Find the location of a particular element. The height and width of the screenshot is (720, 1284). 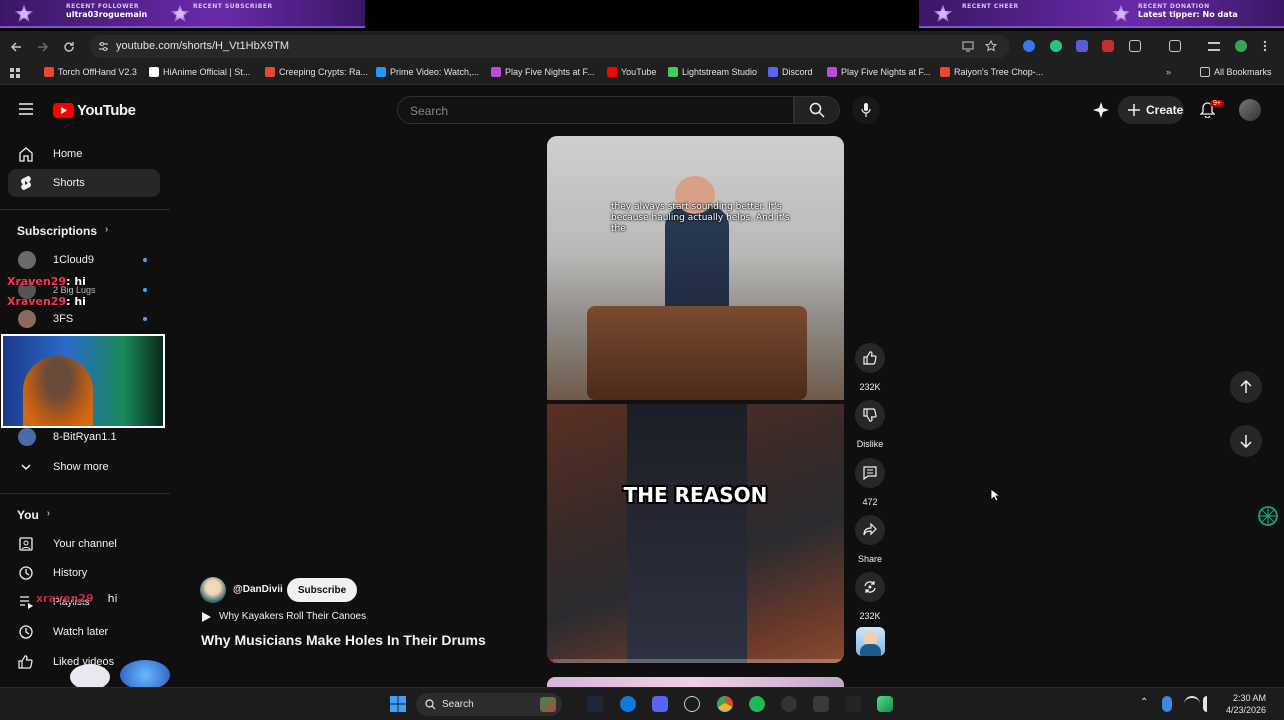

twitch-extension-icon is located at coordinates (1082, 46).